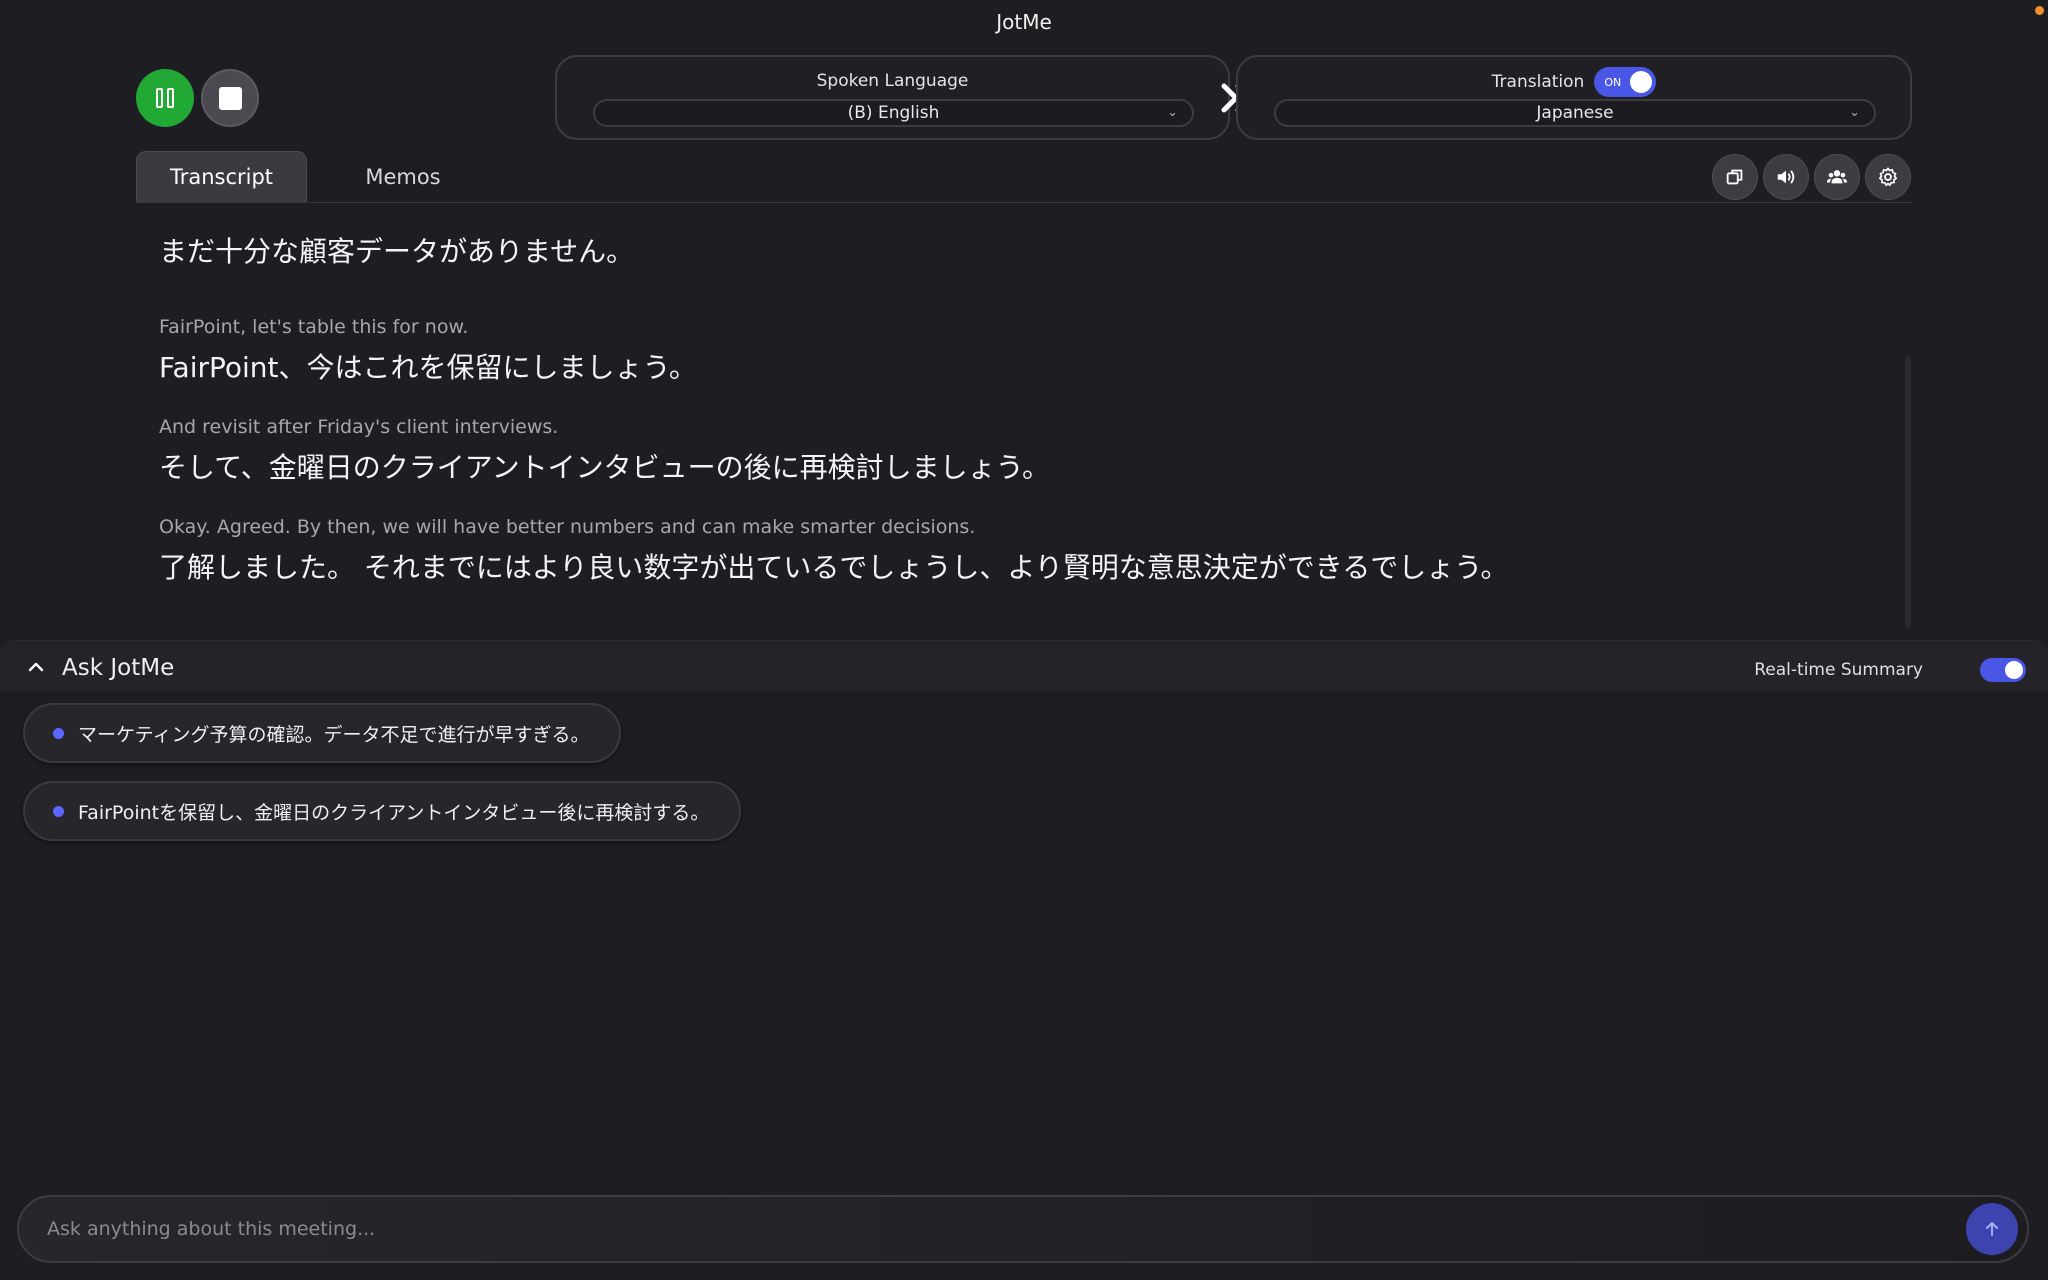  I want to click on translated-text: FairPoint、今はこれを保留にしましょう。, so click(428, 367).